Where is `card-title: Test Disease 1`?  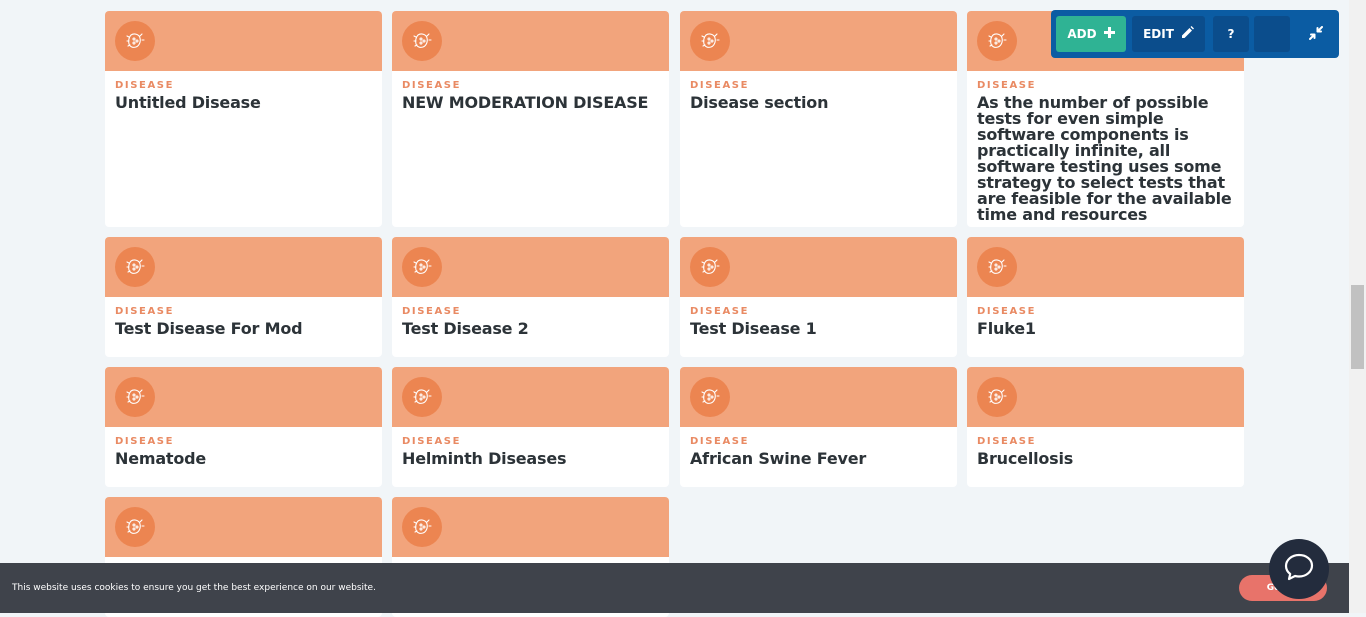
card-title: Test Disease 1 is located at coordinates (819, 329).